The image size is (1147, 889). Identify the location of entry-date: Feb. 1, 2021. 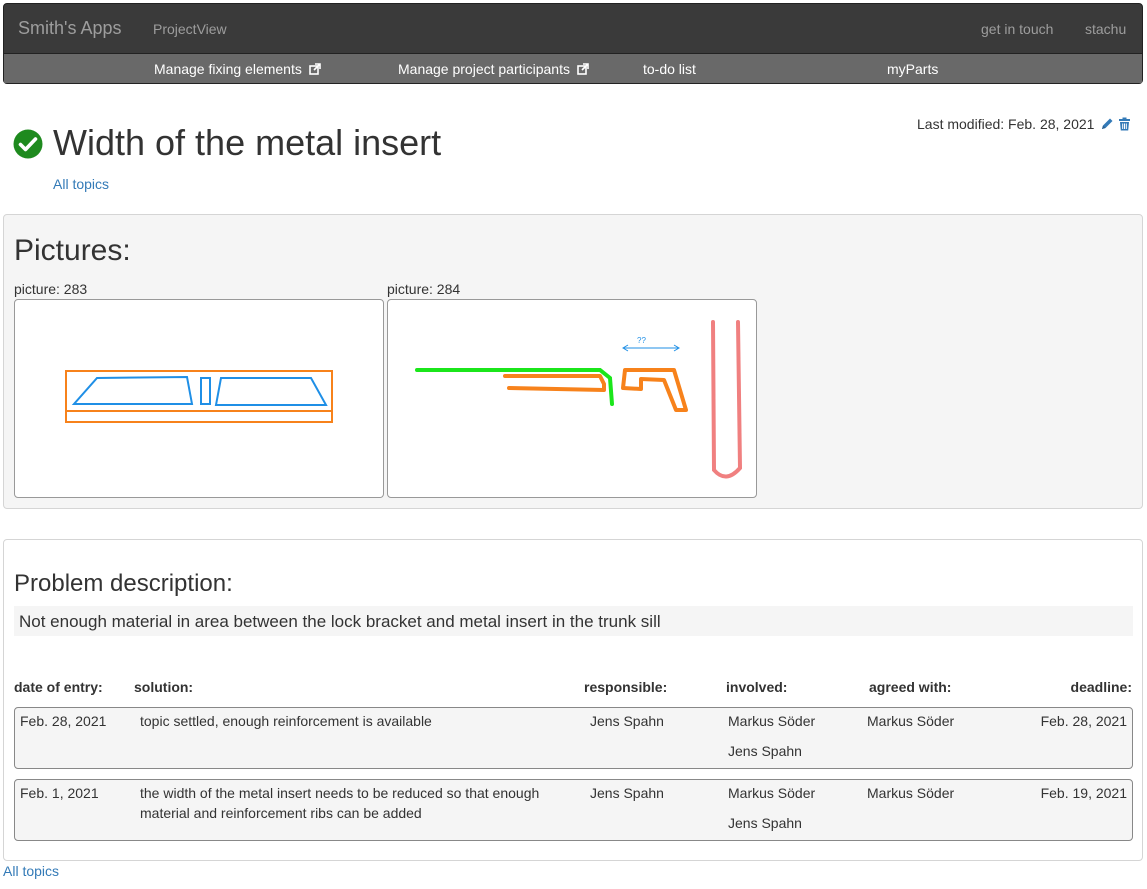
(59, 793).